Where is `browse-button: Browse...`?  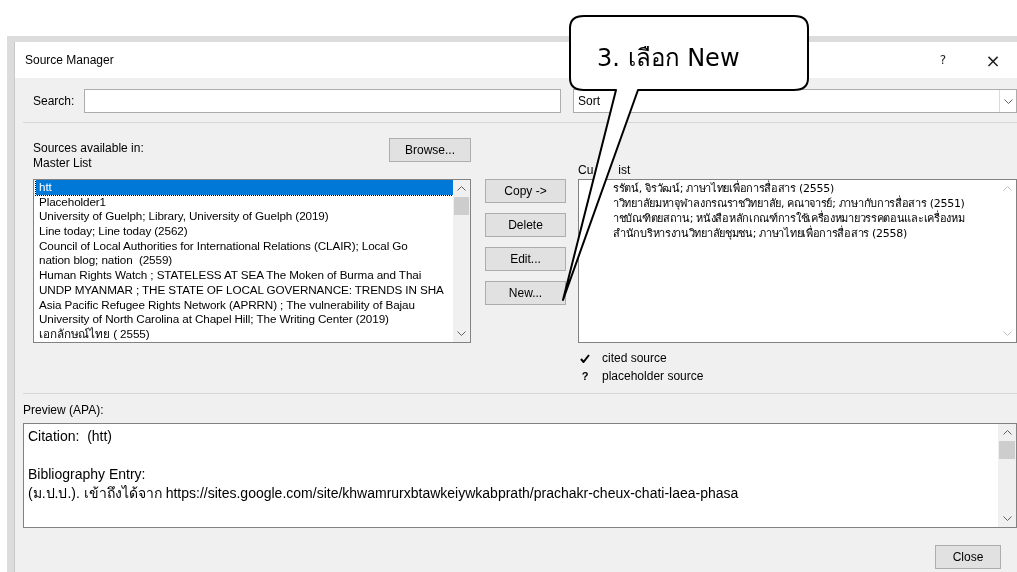
browse-button: Browse... is located at coordinates (430, 150).